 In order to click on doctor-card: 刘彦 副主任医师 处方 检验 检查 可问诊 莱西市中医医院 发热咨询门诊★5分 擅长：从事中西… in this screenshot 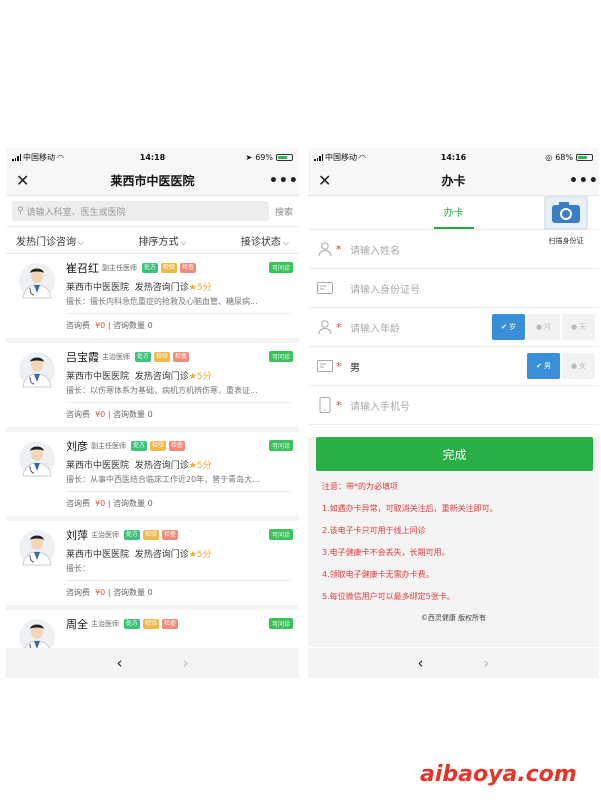, I will do `click(152, 474)`.